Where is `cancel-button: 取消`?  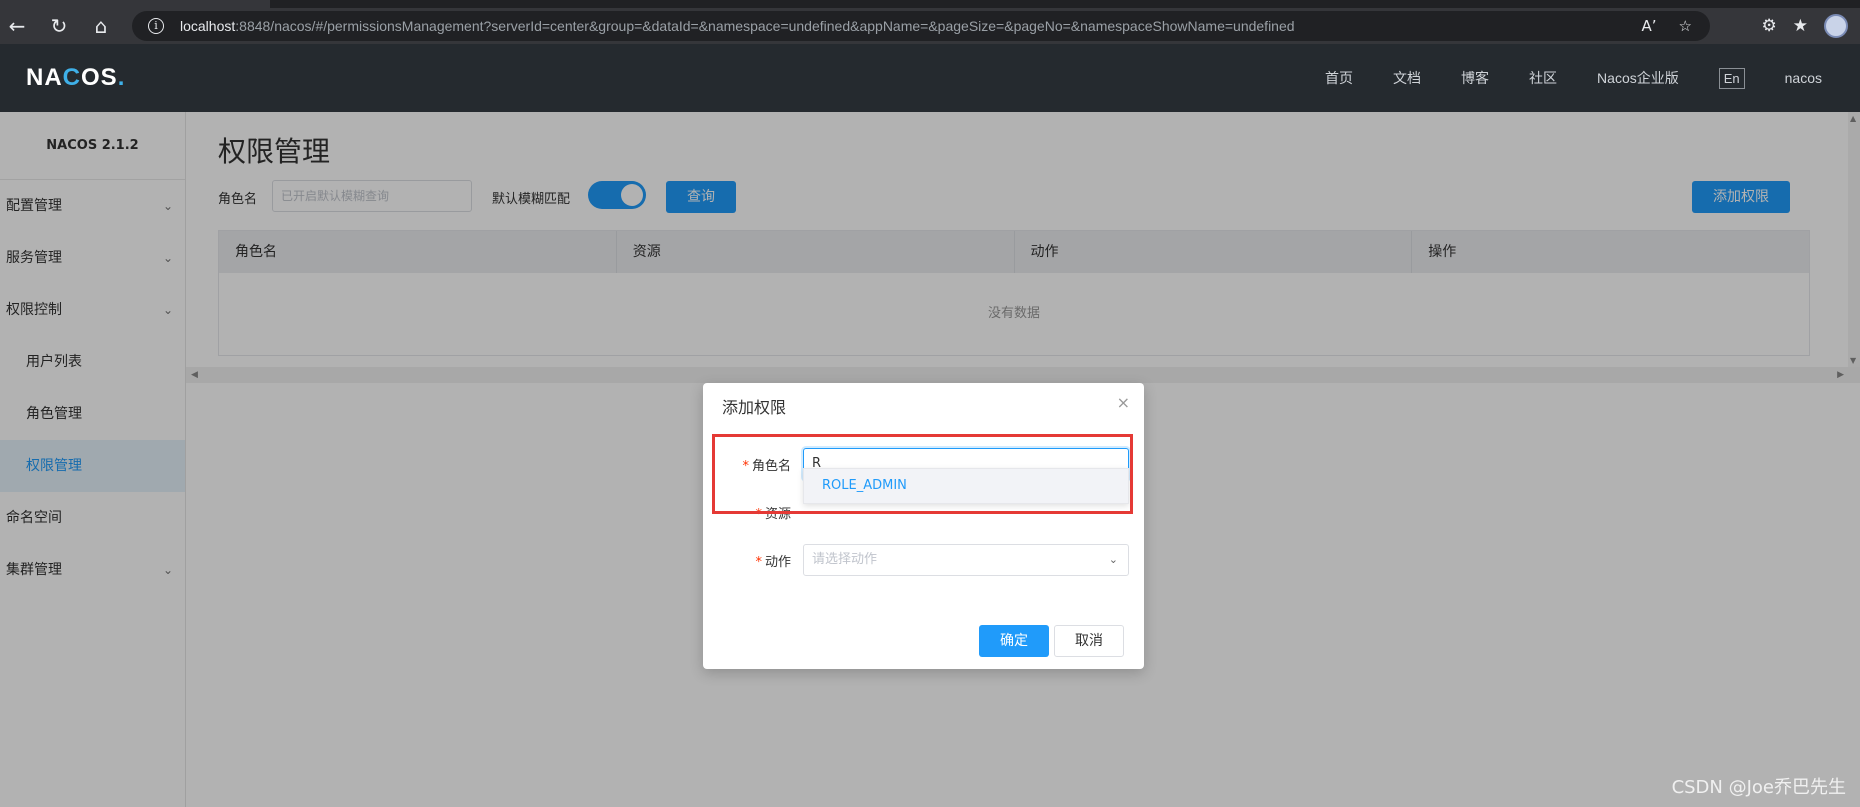
cancel-button: 取消 is located at coordinates (1089, 641).